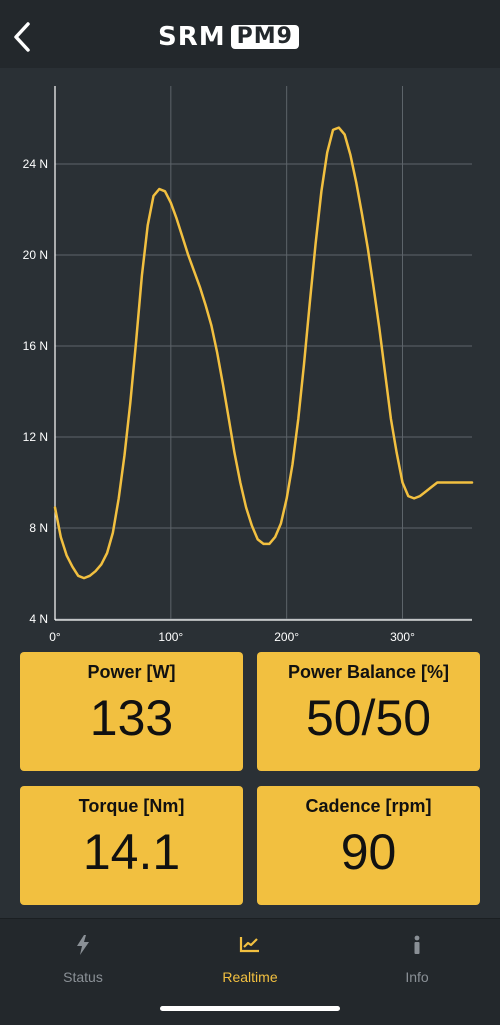 This screenshot has height=1025, width=500. What do you see at coordinates (35, 164) in the screenshot?
I see `y-tick-label: 24 N` at bounding box center [35, 164].